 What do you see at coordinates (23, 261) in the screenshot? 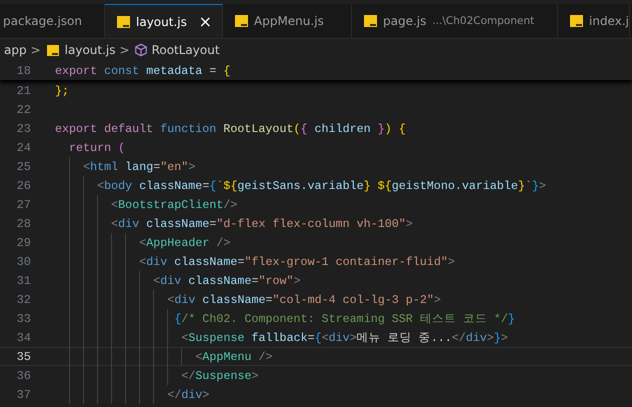
I see `line-number: 30` at bounding box center [23, 261].